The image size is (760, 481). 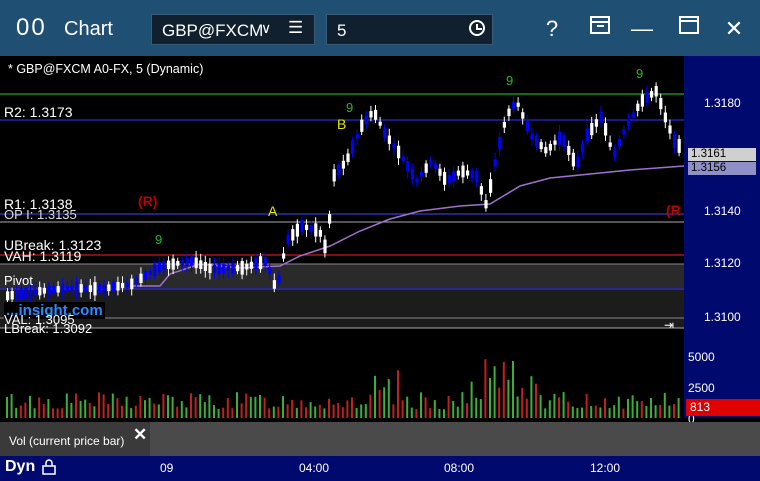 I want to click on price-axis-label: 1.3120, so click(x=722, y=263).